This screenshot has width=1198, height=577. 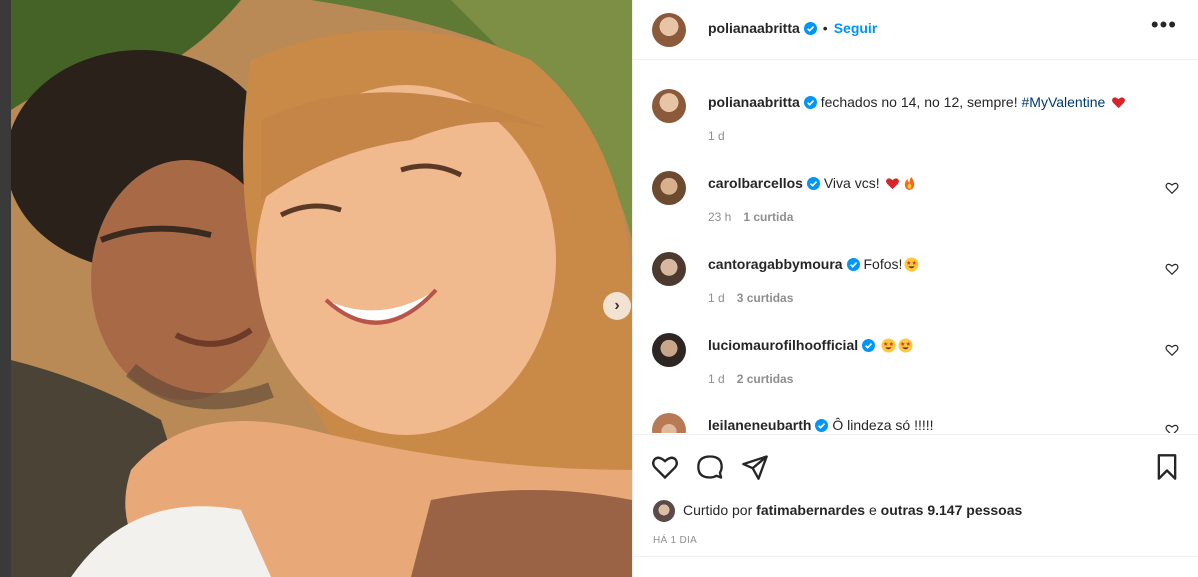 What do you see at coordinates (720, 510) in the screenshot?
I see `likes-prefix: Curtido por` at bounding box center [720, 510].